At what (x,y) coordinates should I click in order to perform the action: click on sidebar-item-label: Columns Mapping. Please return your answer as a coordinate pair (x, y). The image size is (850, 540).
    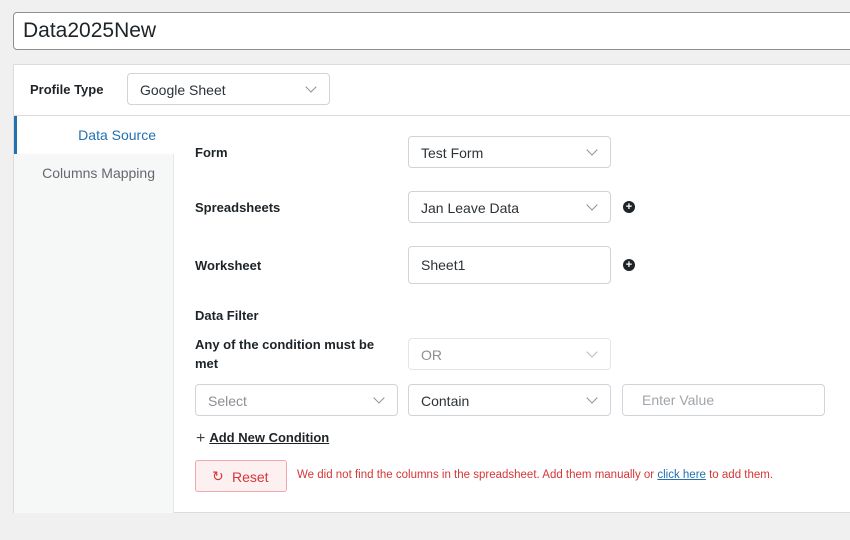
    Looking at the image, I should click on (98, 173).